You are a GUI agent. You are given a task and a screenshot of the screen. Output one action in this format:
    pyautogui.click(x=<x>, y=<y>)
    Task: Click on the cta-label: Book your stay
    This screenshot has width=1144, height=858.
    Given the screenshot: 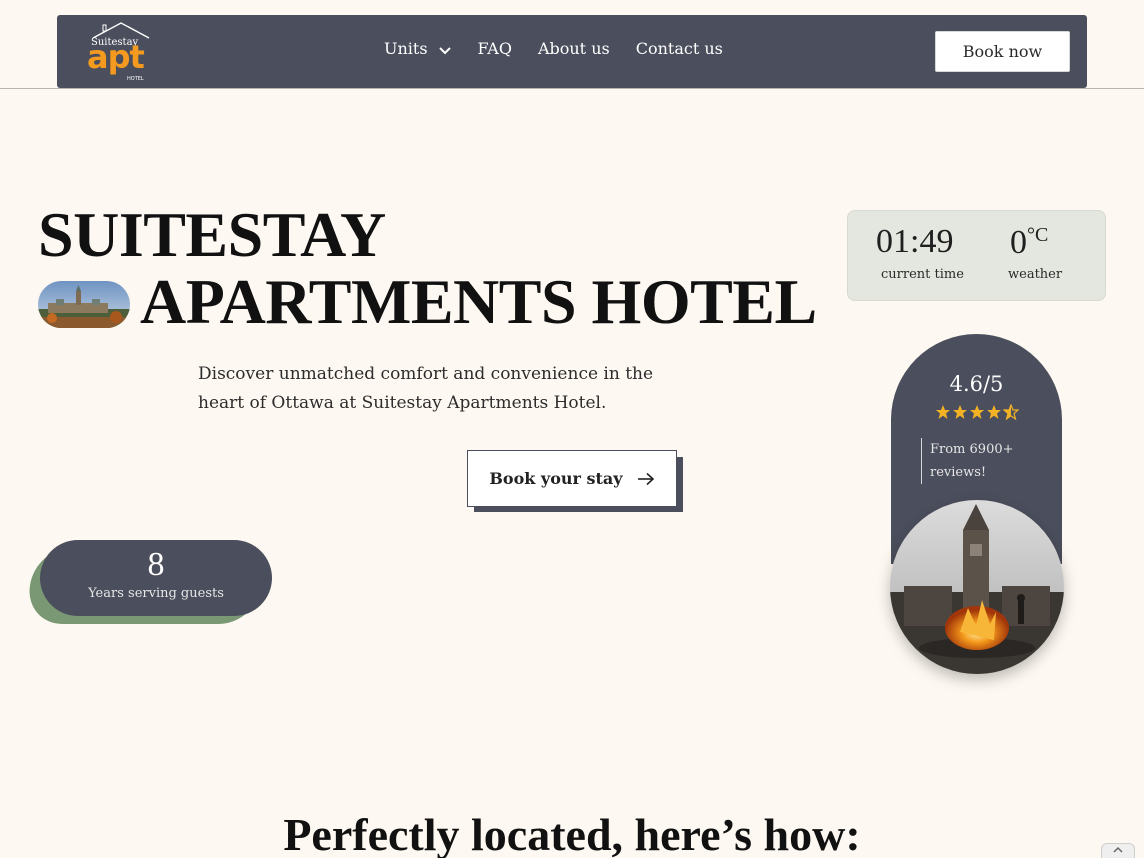 What is the action you would take?
    pyautogui.click(x=556, y=478)
    